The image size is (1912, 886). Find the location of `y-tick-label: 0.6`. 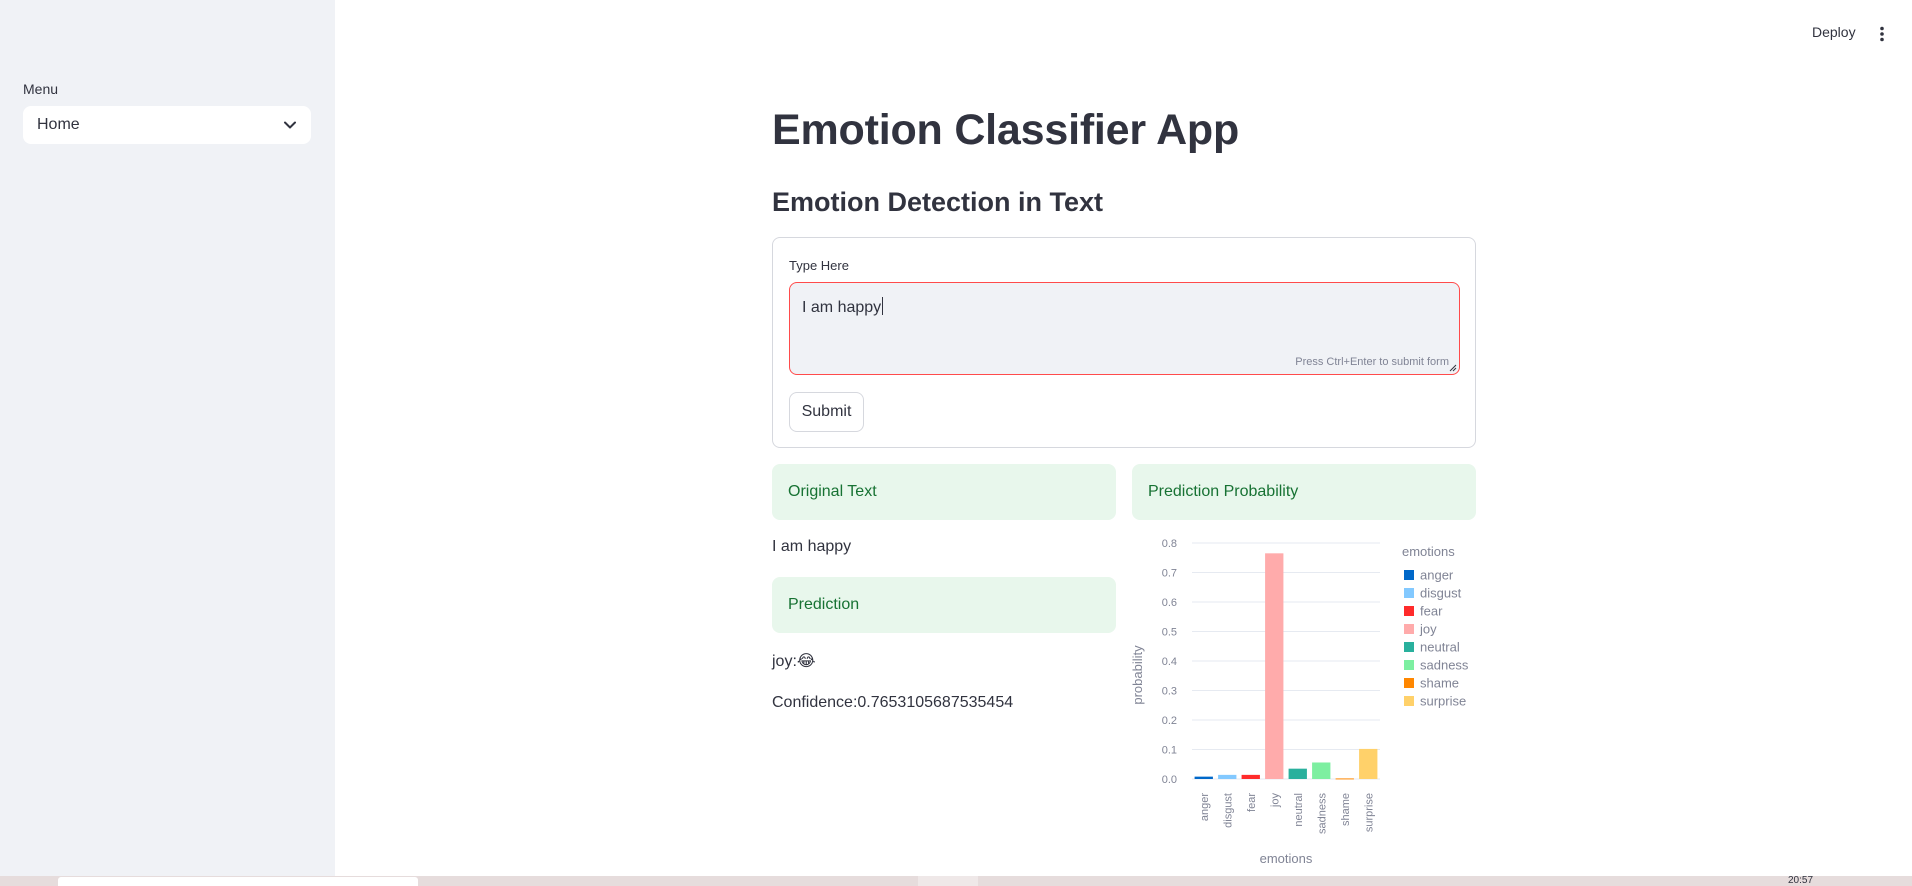

y-tick-label: 0.6 is located at coordinates (1169, 603).